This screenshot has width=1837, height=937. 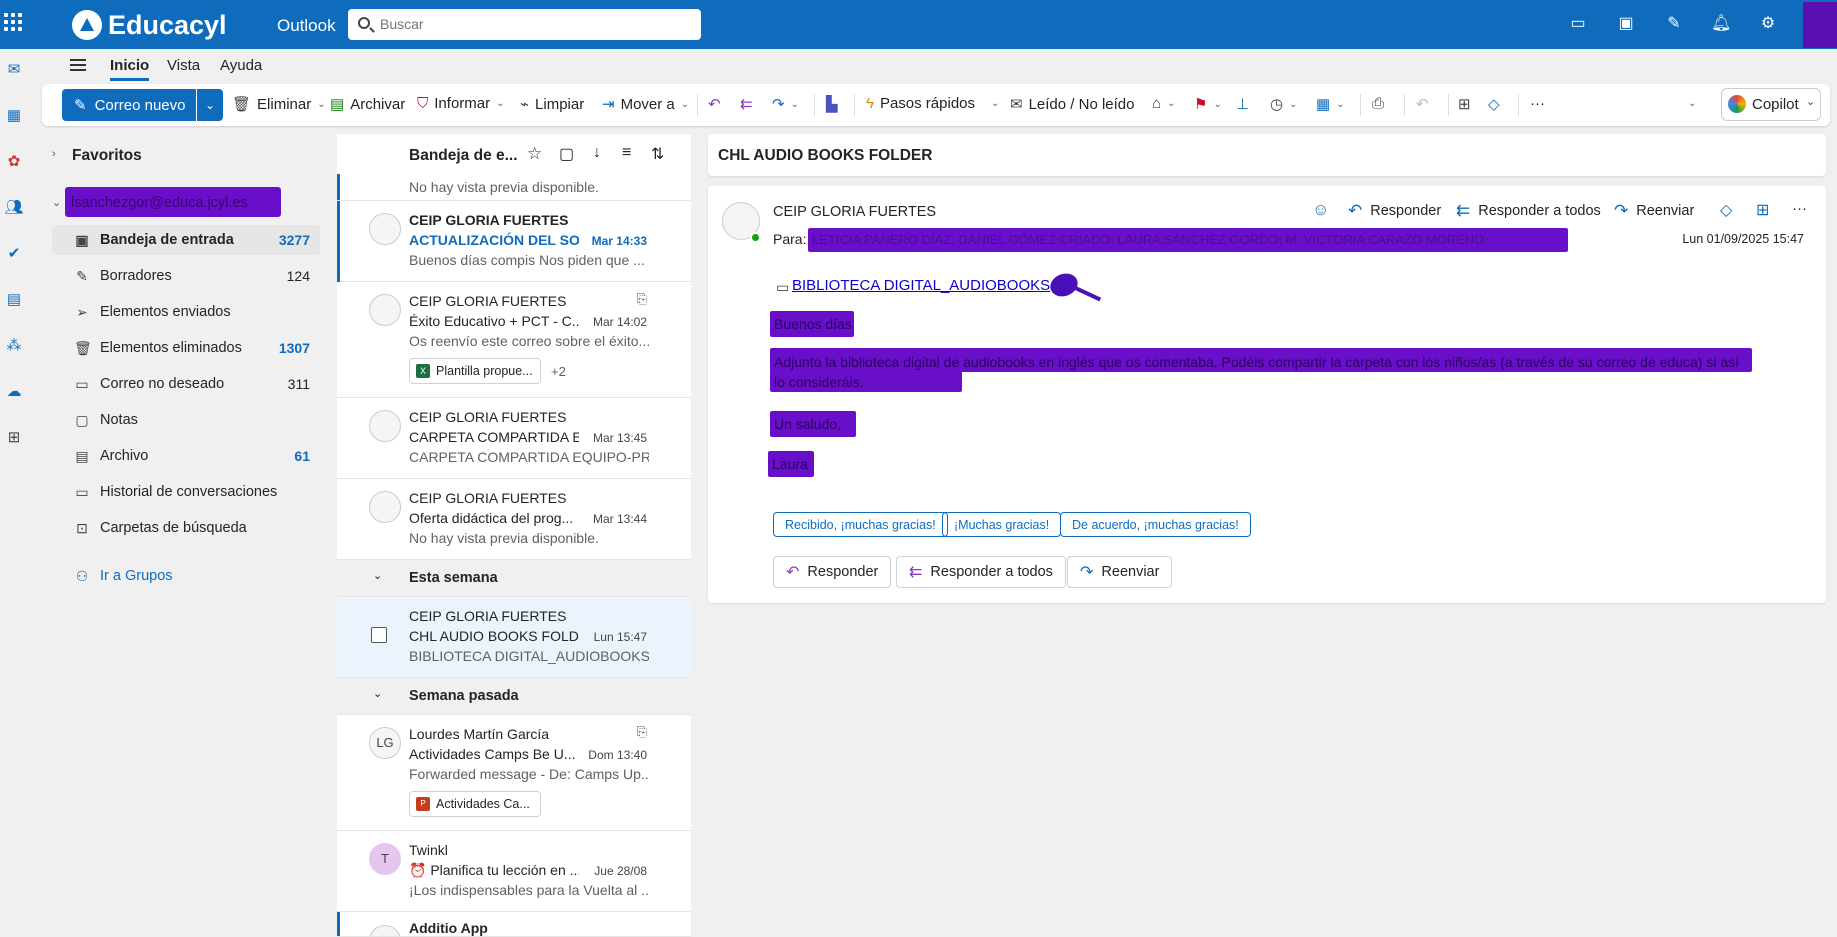 What do you see at coordinates (78, 65) in the screenshot?
I see `hamburger-icon` at bounding box center [78, 65].